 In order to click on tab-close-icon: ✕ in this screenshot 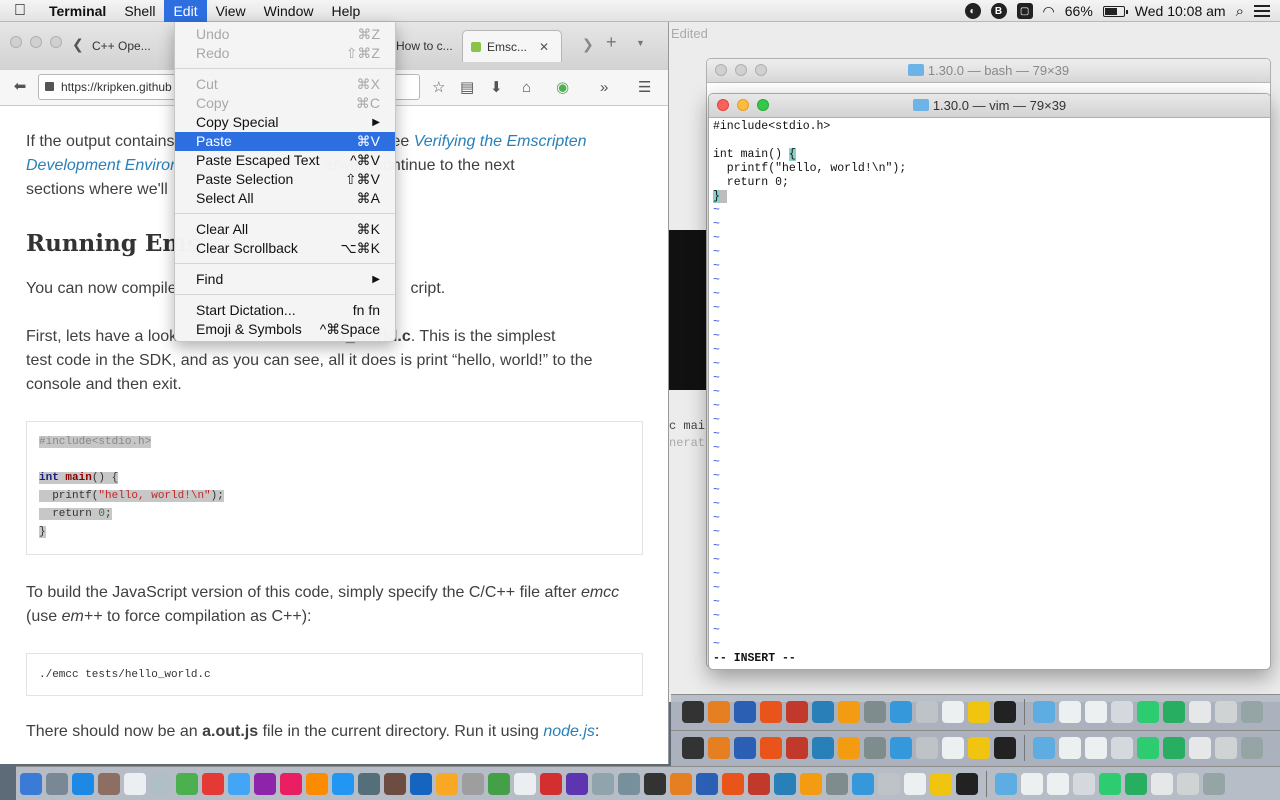, I will do `click(544, 47)`.